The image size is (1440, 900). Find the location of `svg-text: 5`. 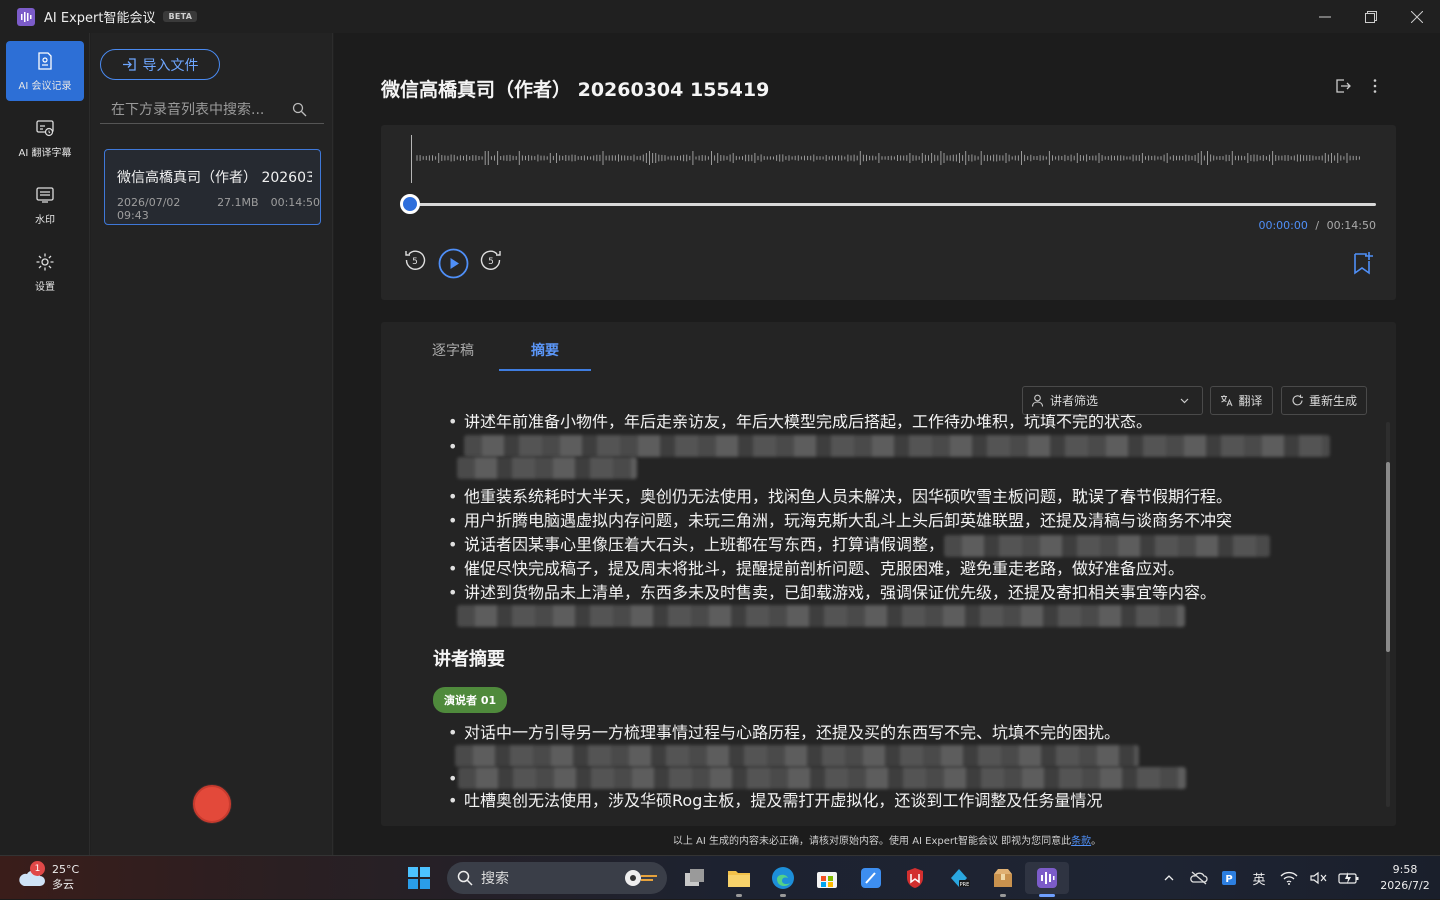

svg-text: 5 is located at coordinates (491, 262).